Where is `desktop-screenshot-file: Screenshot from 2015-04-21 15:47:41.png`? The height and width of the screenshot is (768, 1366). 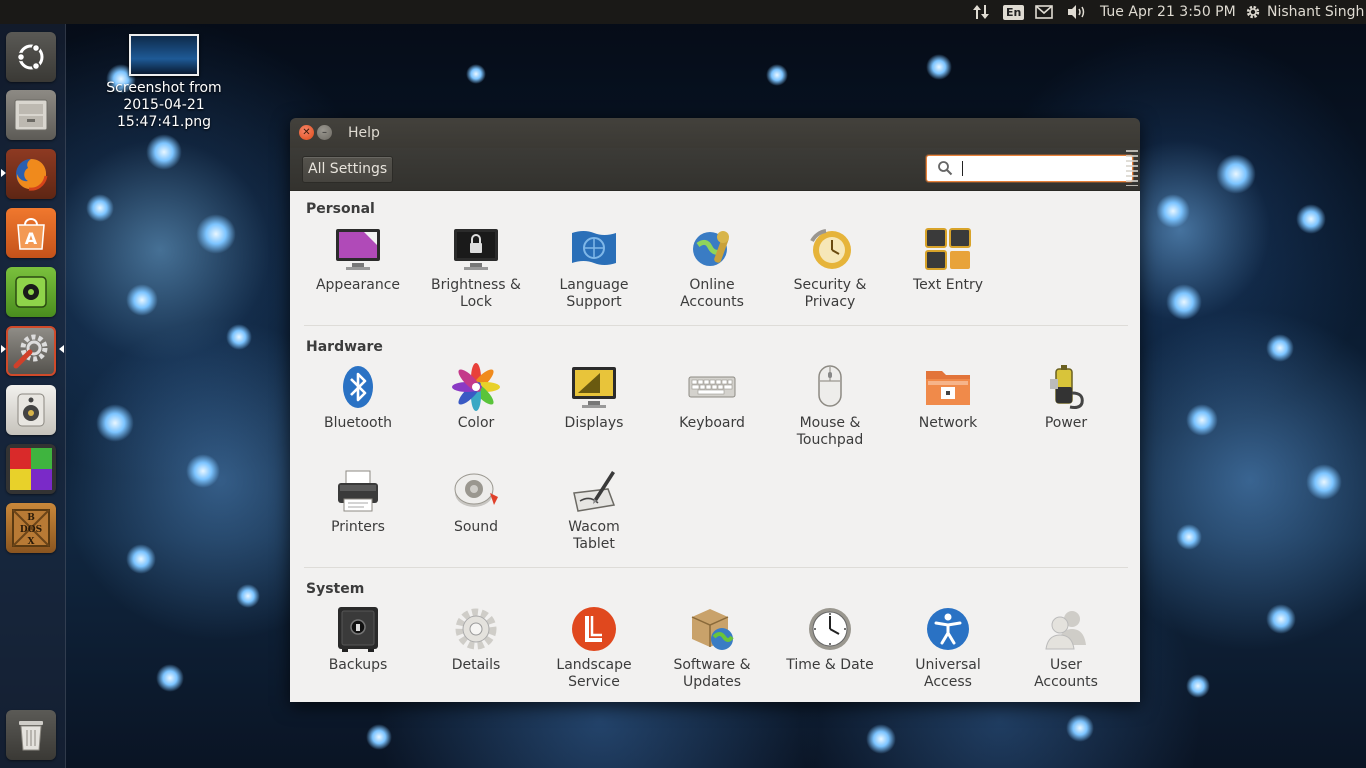
desktop-screenshot-file: Screenshot from 2015-04-21 15:47:41.png is located at coordinates (164, 82).